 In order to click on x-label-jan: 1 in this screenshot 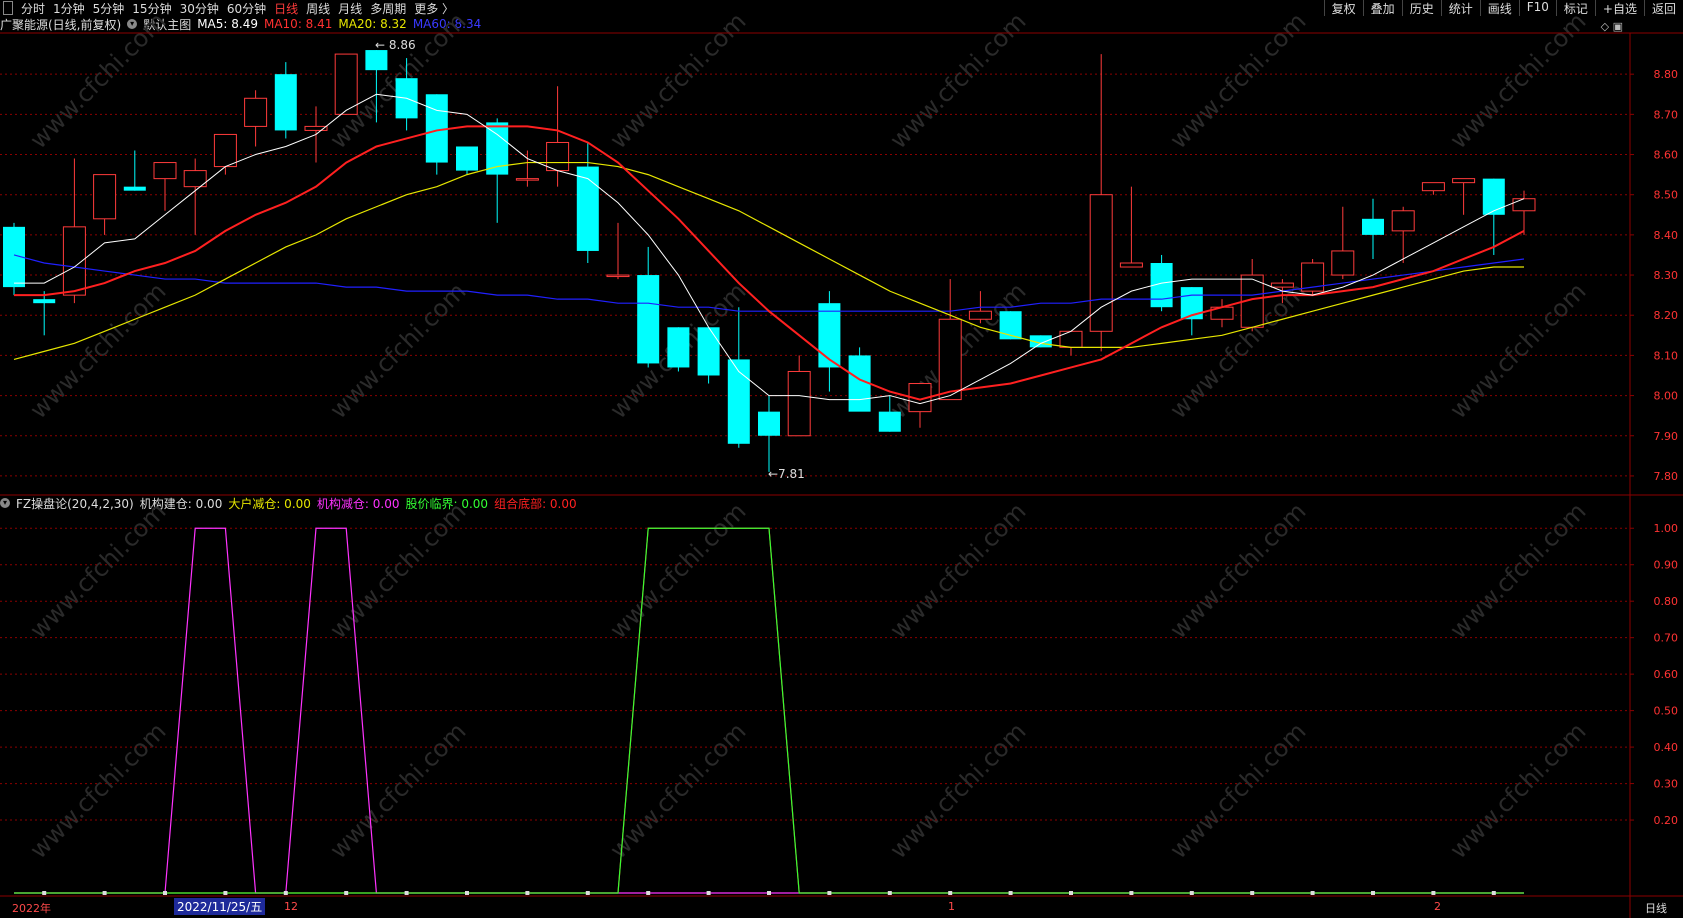, I will do `click(951, 906)`.